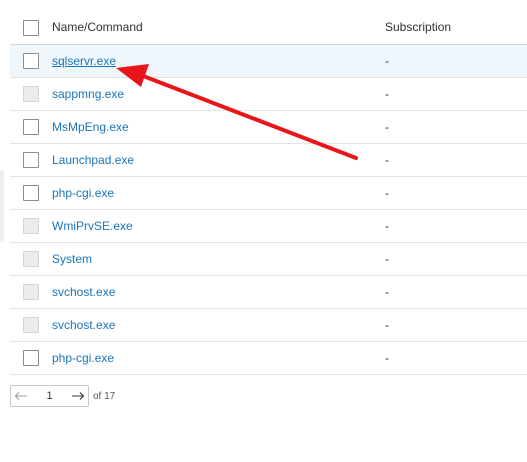 This screenshot has width=527, height=462. I want to click on table-row: MsMpEng.exe -, so click(268, 127).